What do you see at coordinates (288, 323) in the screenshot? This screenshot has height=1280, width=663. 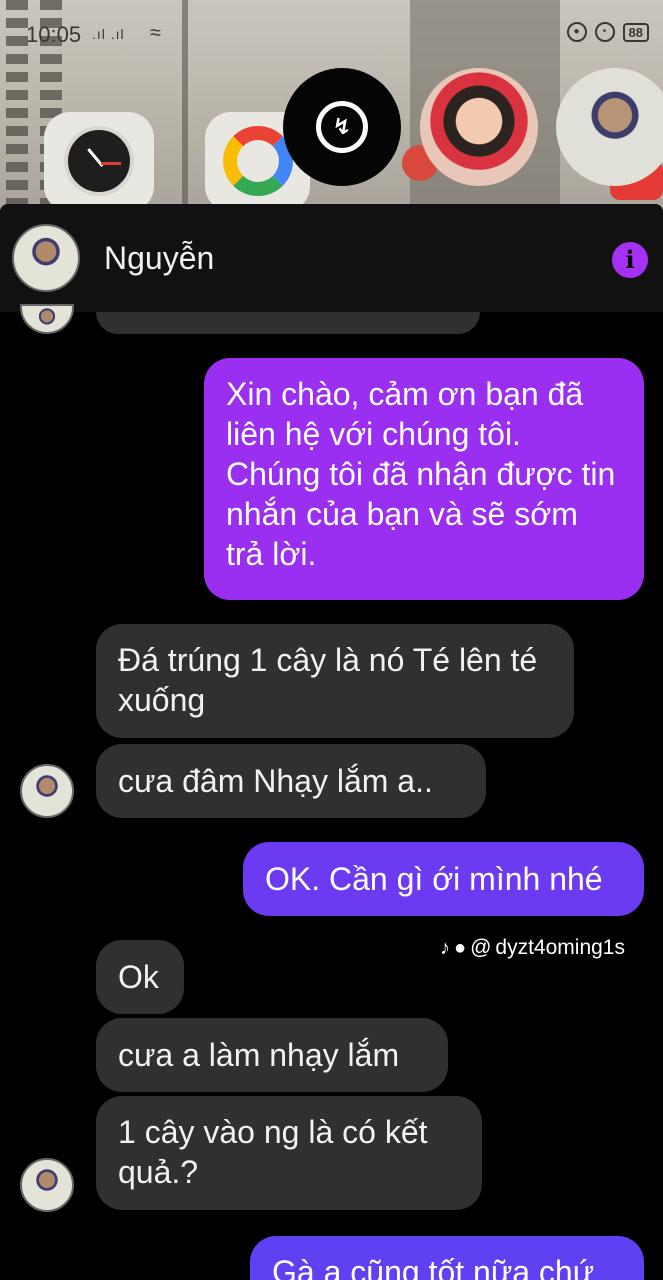 I see `message-bubble-partial` at bounding box center [288, 323].